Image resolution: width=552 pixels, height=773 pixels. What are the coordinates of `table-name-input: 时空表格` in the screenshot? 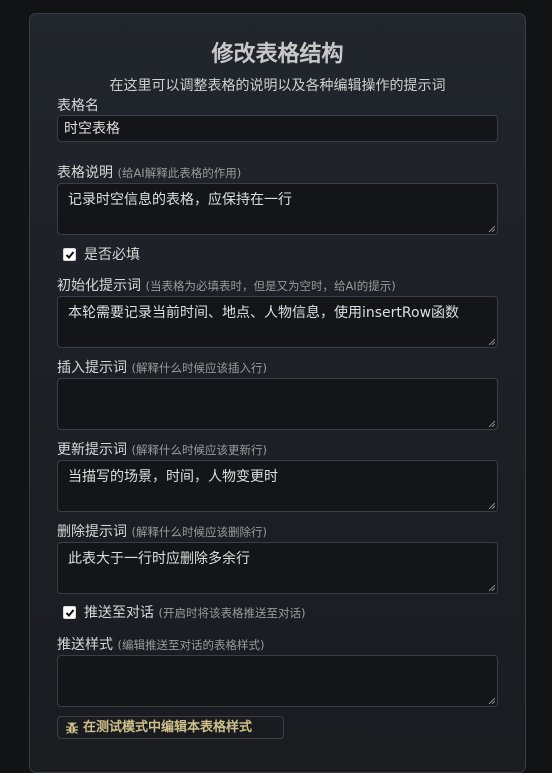 It's located at (277, 128).